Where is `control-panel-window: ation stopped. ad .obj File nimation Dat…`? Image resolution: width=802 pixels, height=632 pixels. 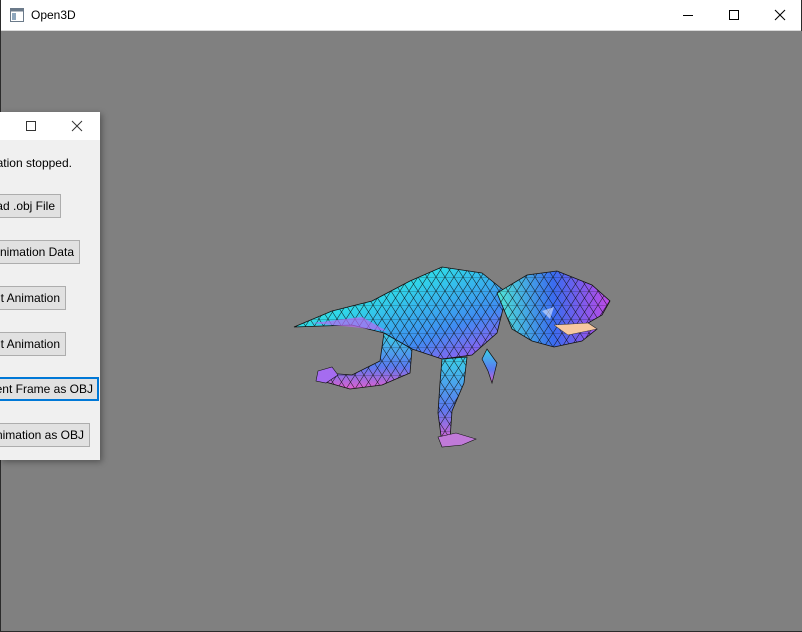 control-panel-window: ation stopped. ad .obj File nimation Dat… is located at coordinates (50, 286).